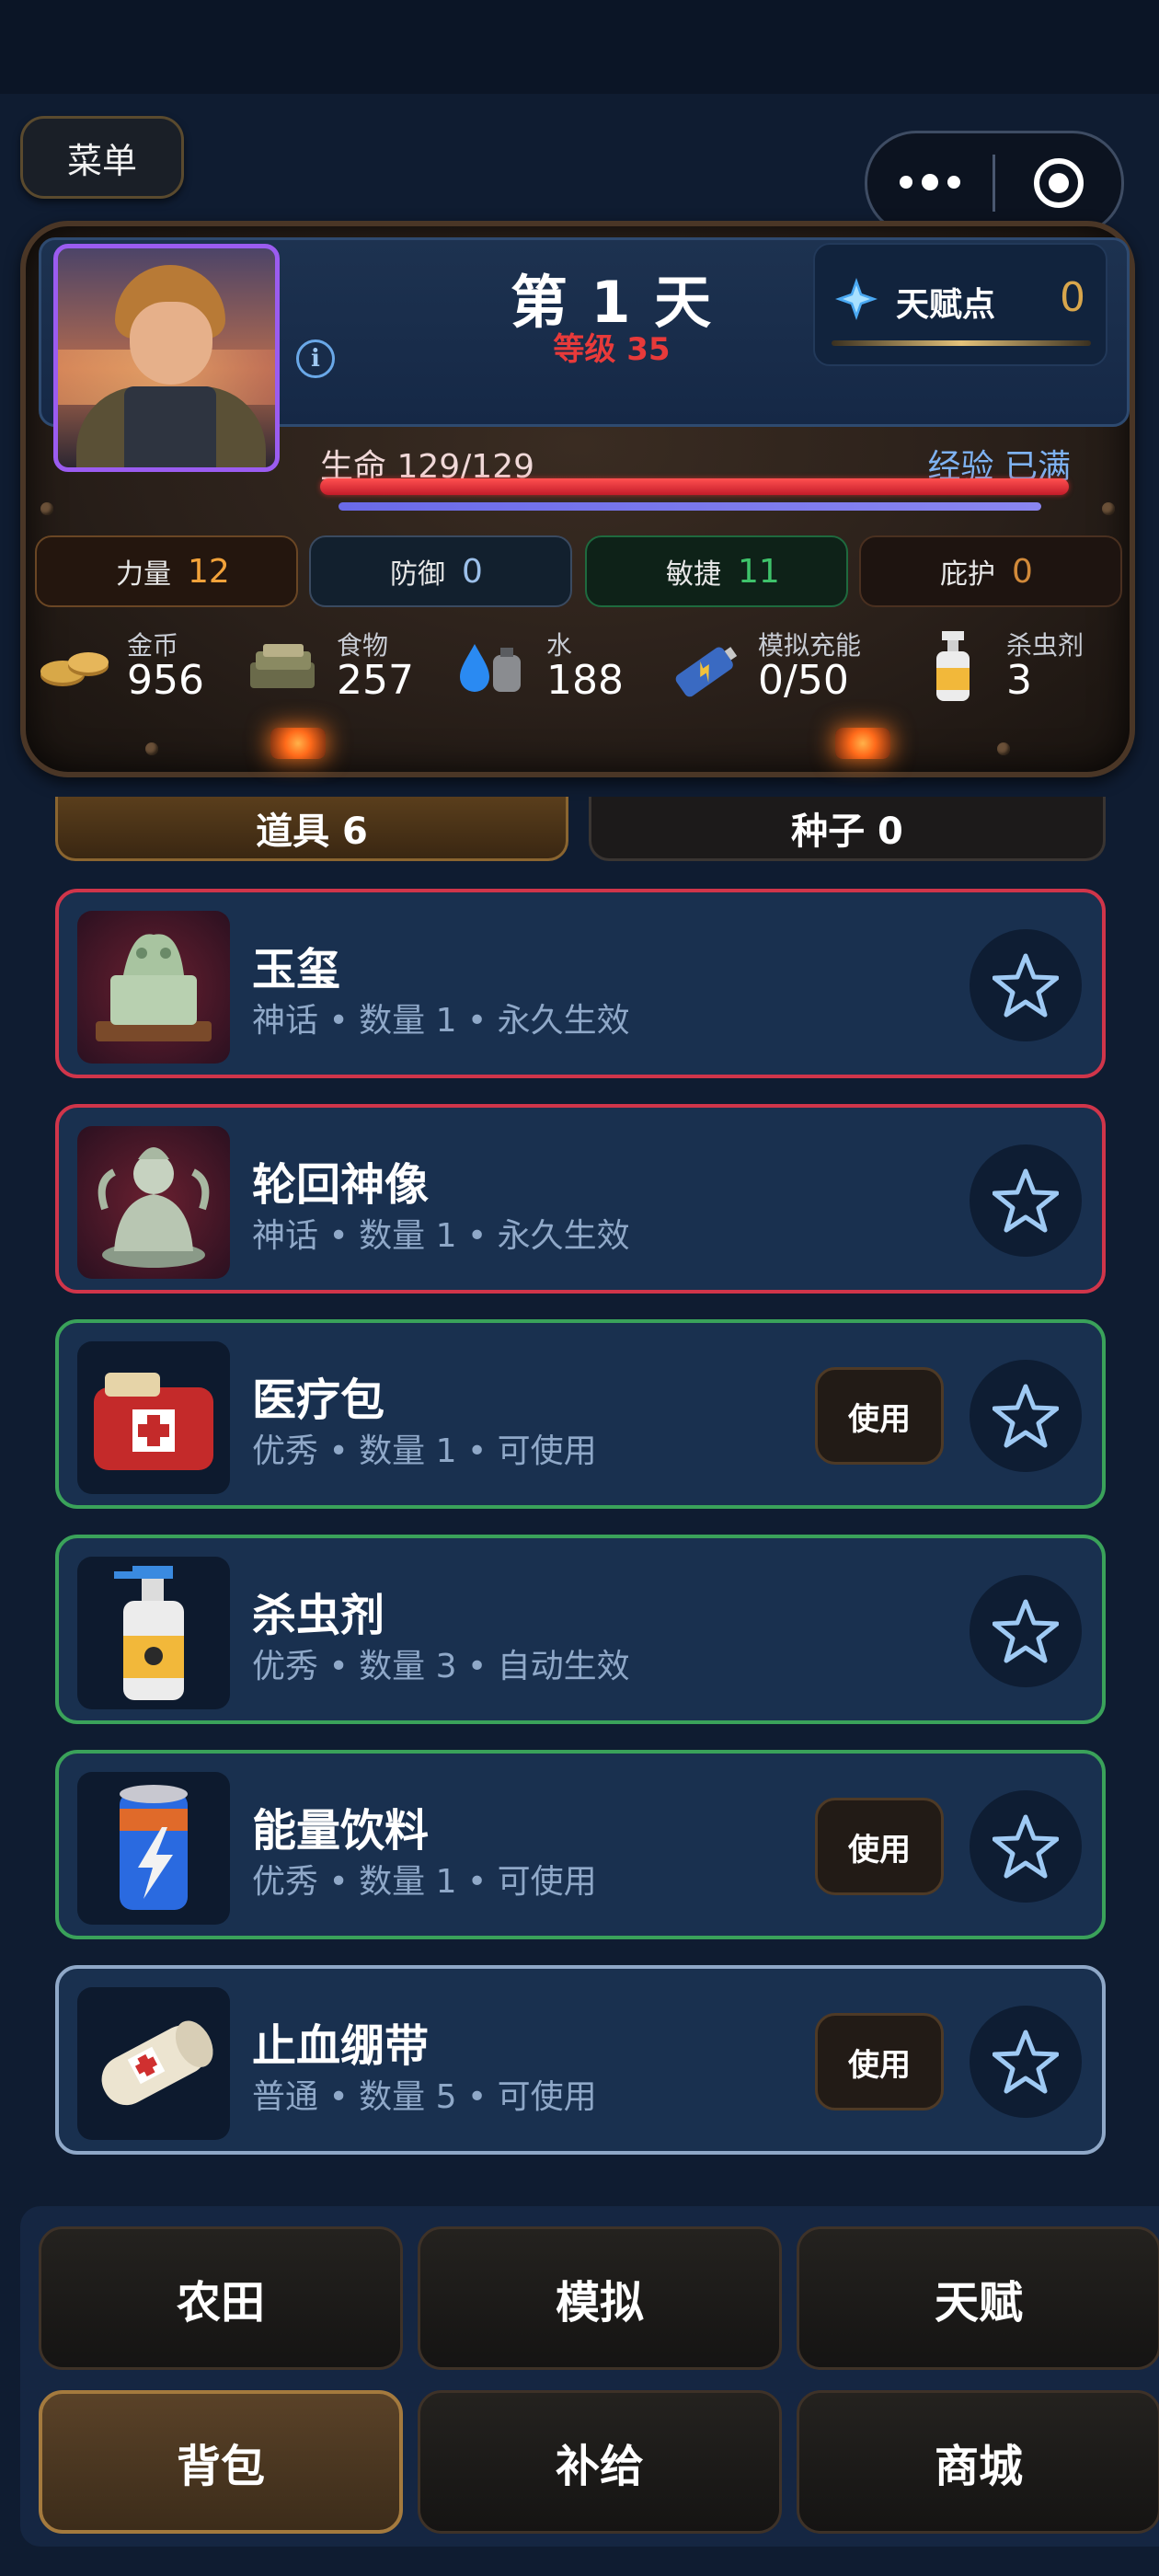  I want to click on player-avatar, so click(166, 358).